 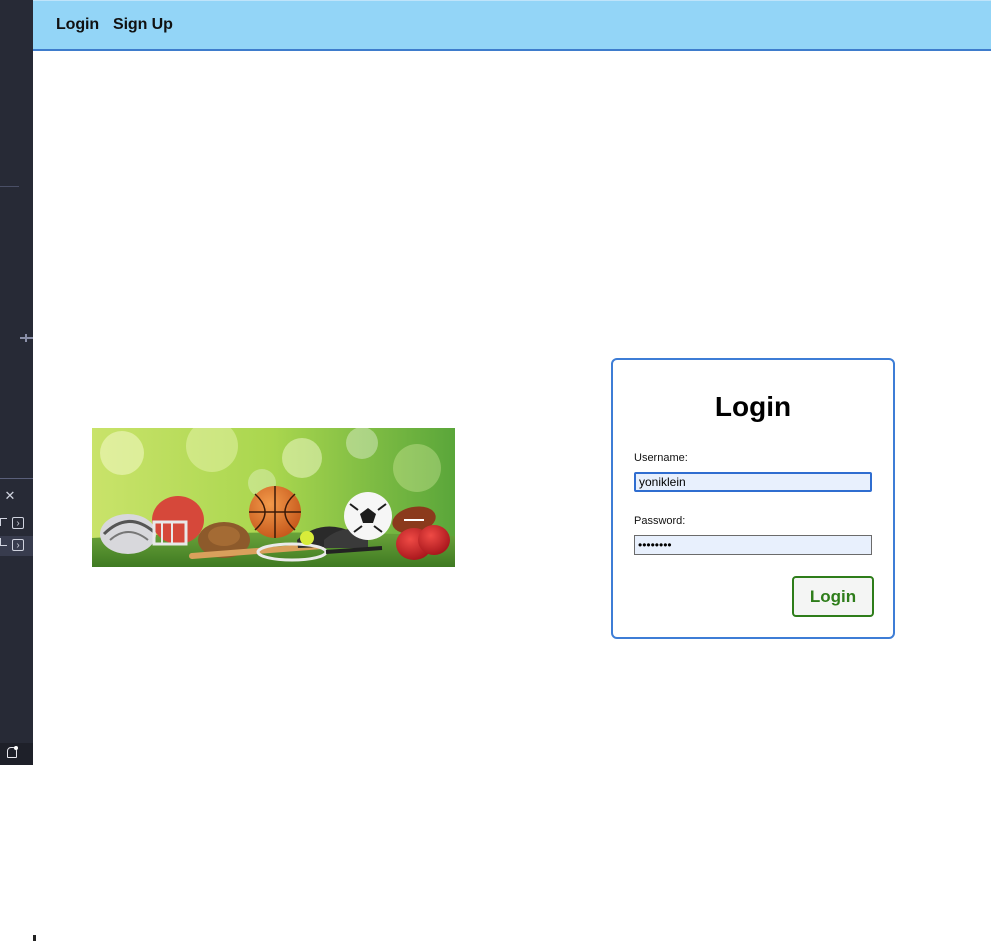 What do you see at coordinates (34, 938) in the screenshot?
I see `cursor-mark` at bounding box center [34, 938].